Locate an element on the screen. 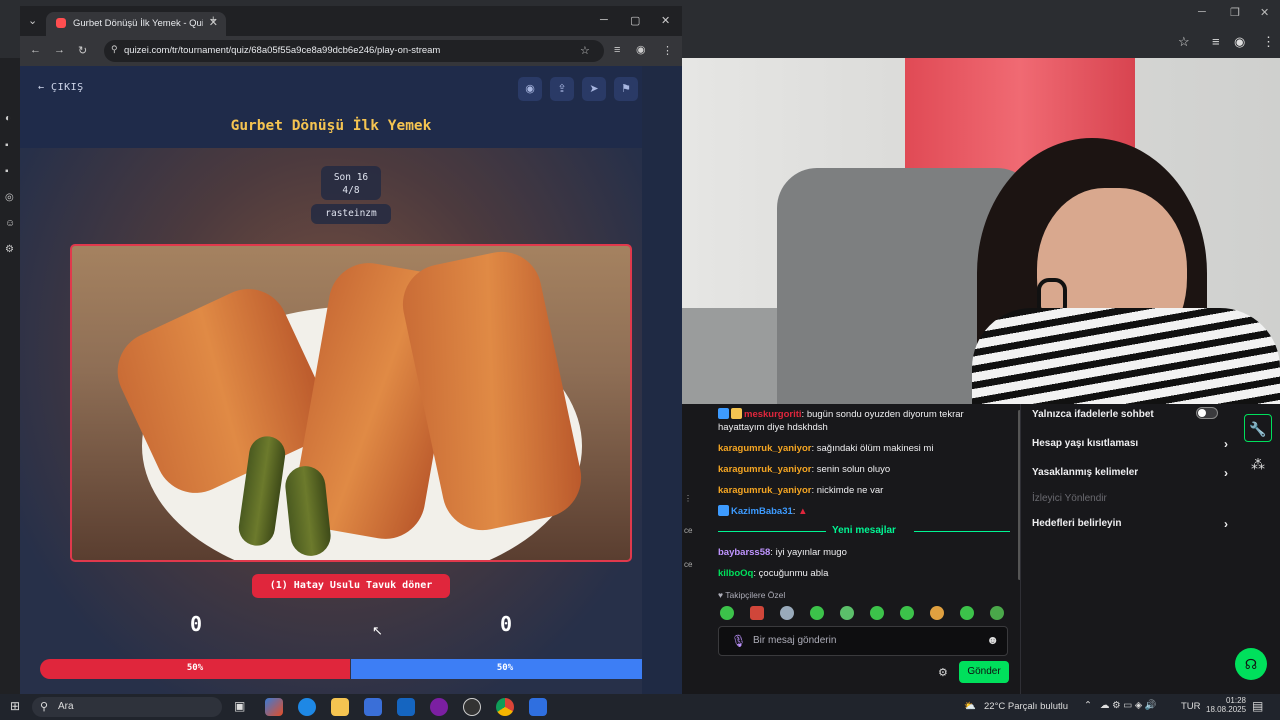 The image size is (1280, 720). eye-icon: ◉ is located at coordinates (530, 89).